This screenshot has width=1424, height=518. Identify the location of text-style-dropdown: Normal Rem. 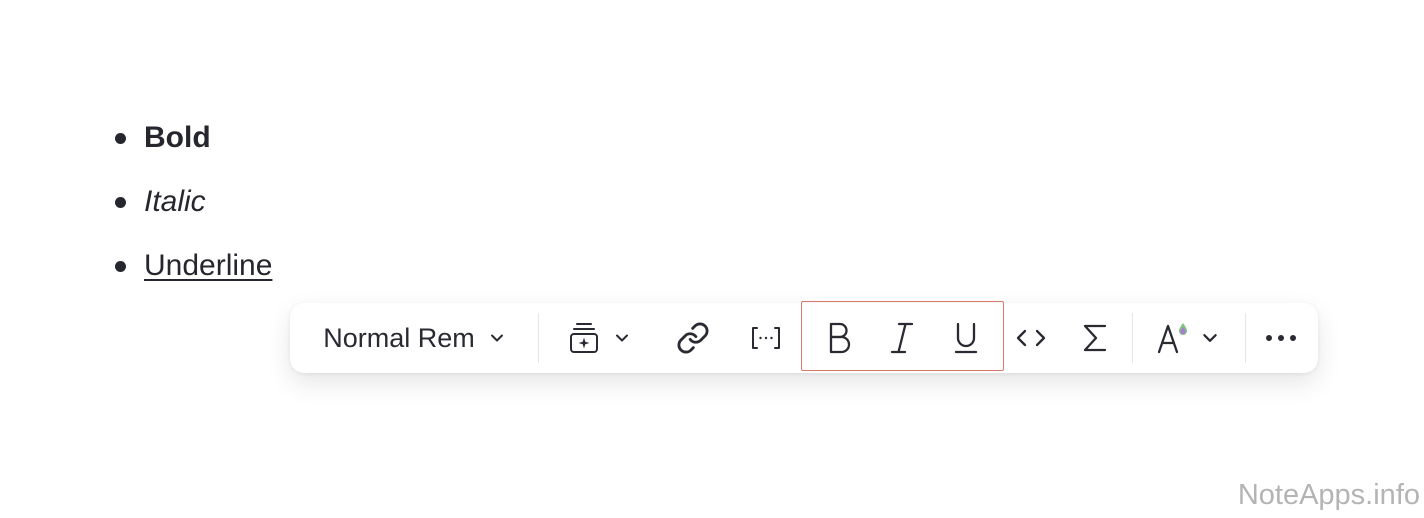
(414, 338).